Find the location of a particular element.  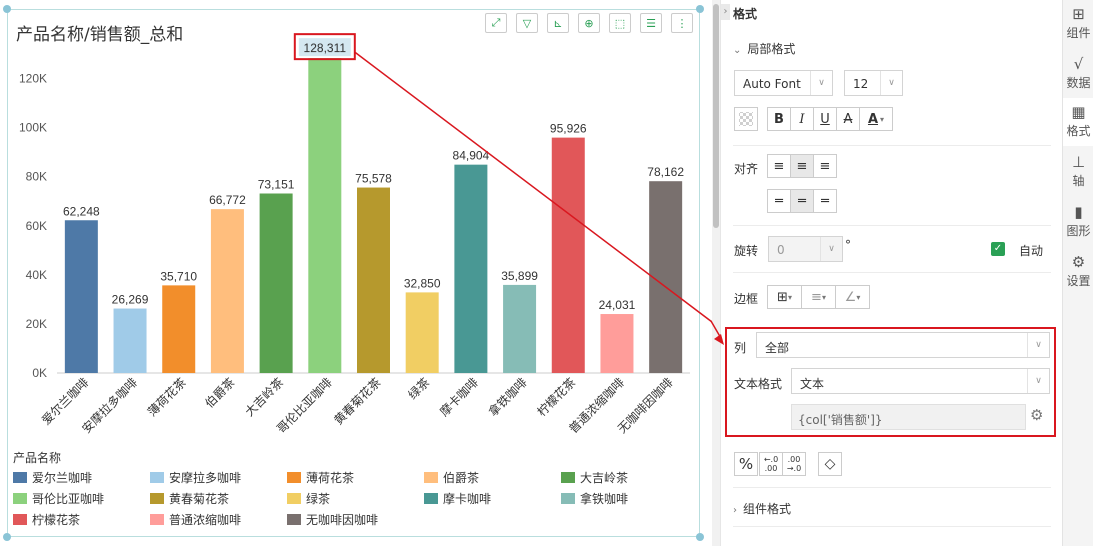

degree-unit: ° is located at coordinates (848, 245).